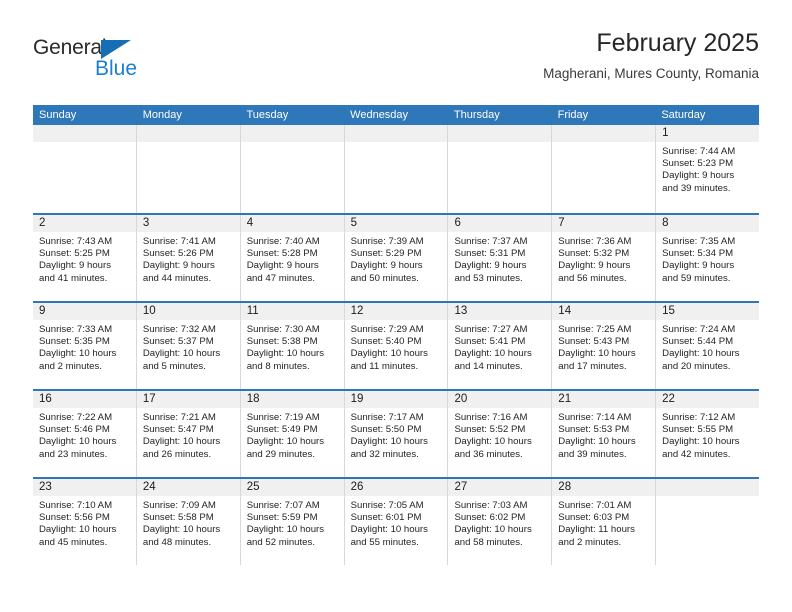 The height and width of the screenshot is (612, 792). I want to click on daylight-text-line2: and 44 minutes., so click(177, 278).